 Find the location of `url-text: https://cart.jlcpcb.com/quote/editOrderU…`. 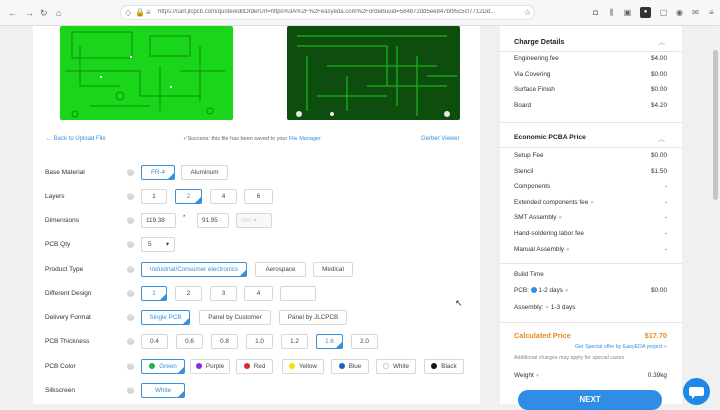

url-text: https://cart.jlcpcb.com/quote/editOrderU… is located at coordinates (343, 12).